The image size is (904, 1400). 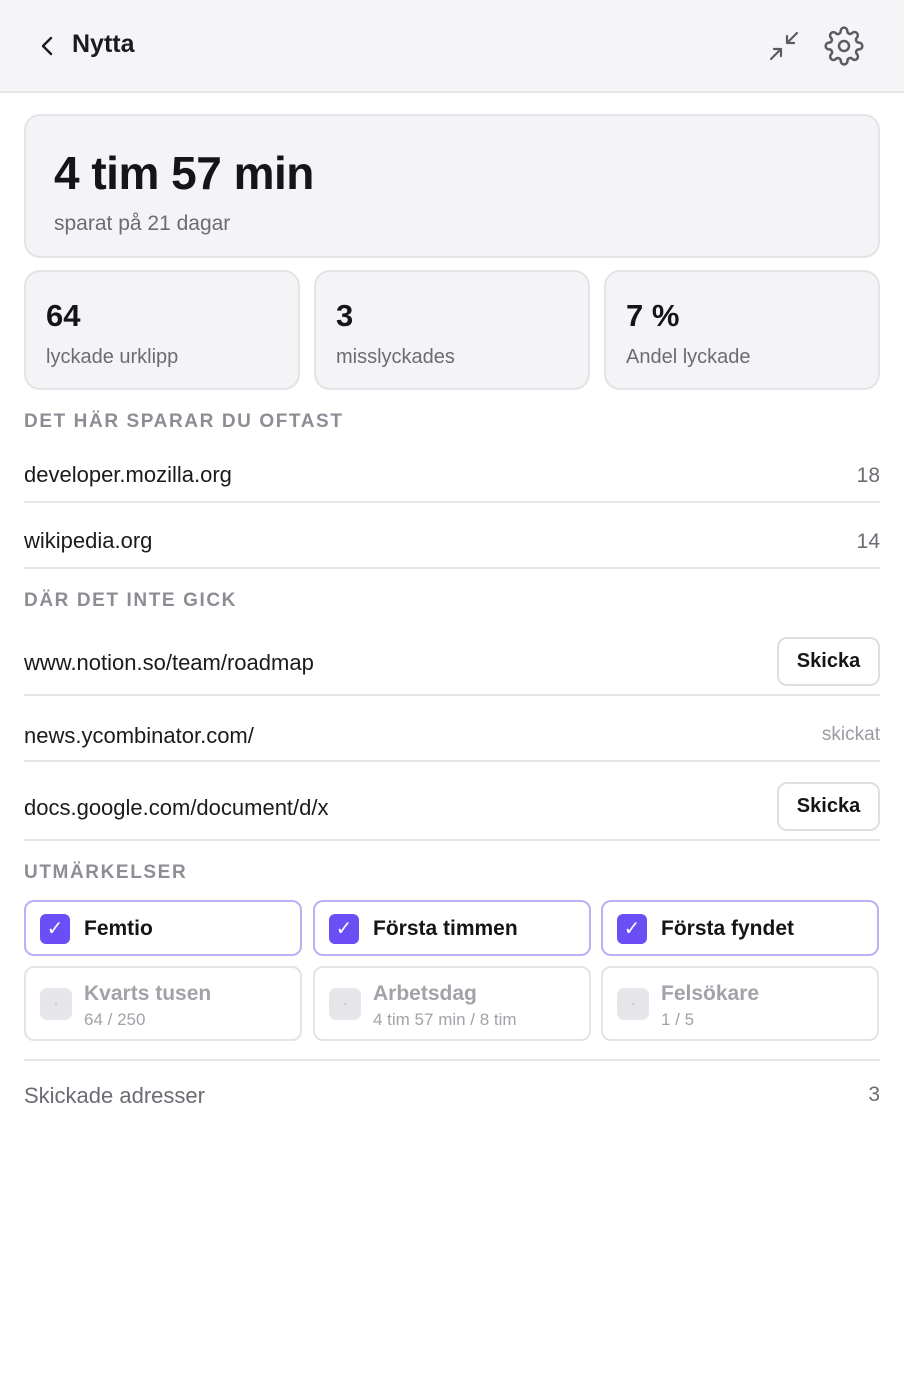 What do you see at coordinates (710, 993) in the screenshot?
I see `badge-name: Felsökare` at bounding box center [710, 993].